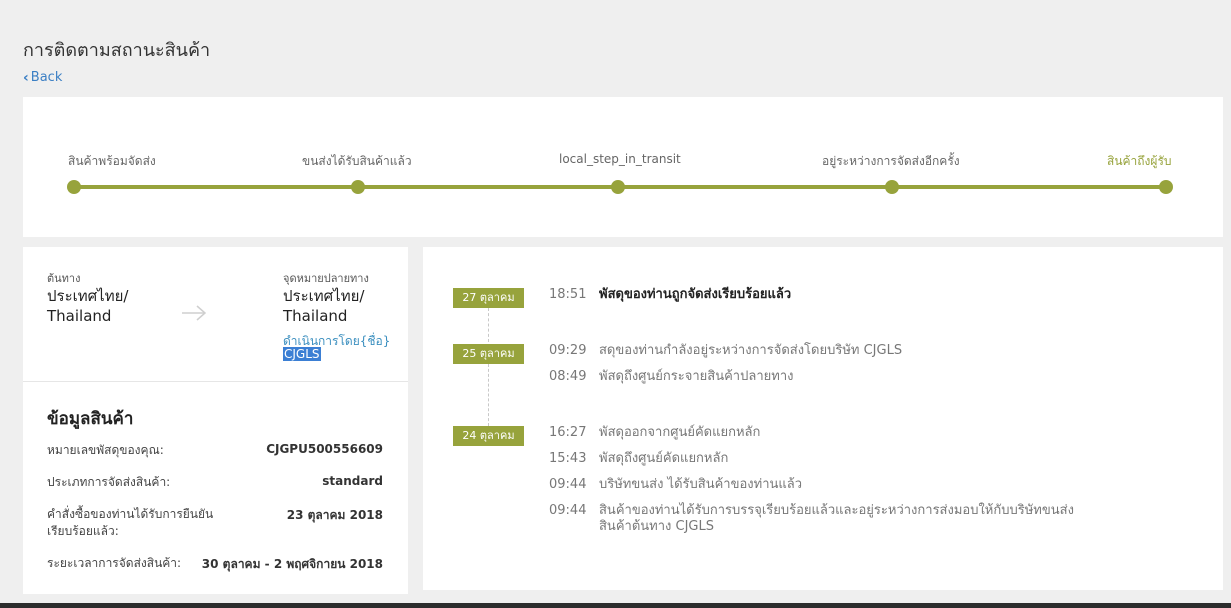 This screenshot has height=608, width=1231. Describe the element at coordinates (26, 77) in the screenshot. I see `chevron-left-icon: ‹` at that location.